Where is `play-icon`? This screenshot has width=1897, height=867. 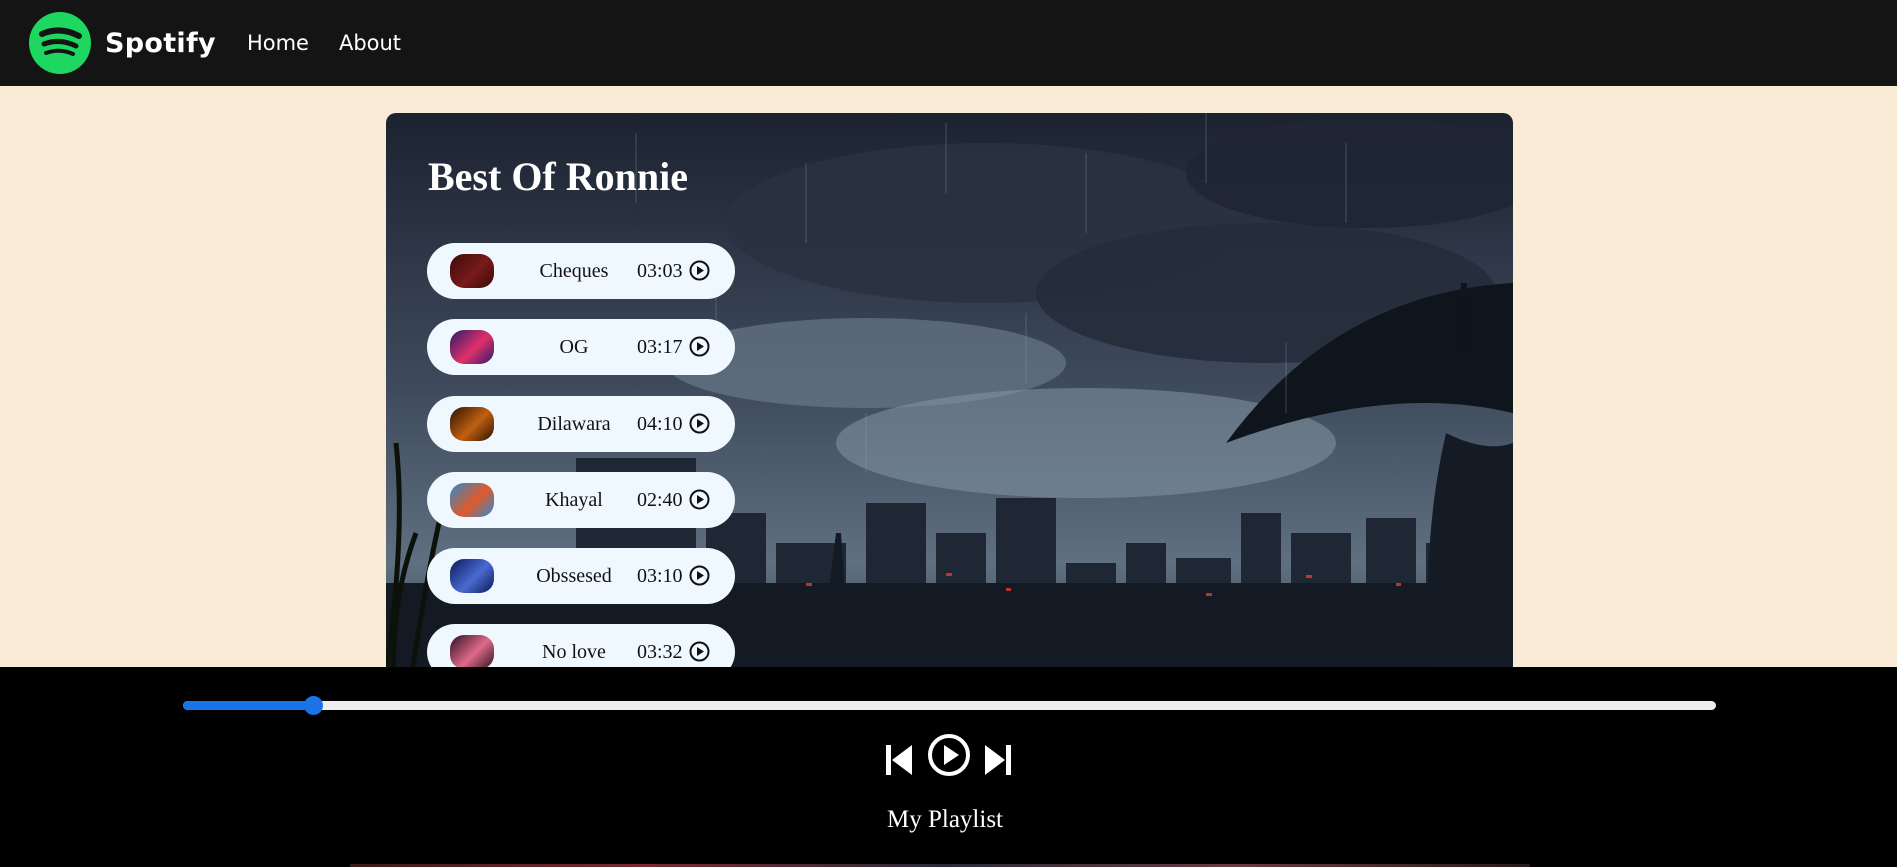
play-icon is located at coordinates (949, 755).